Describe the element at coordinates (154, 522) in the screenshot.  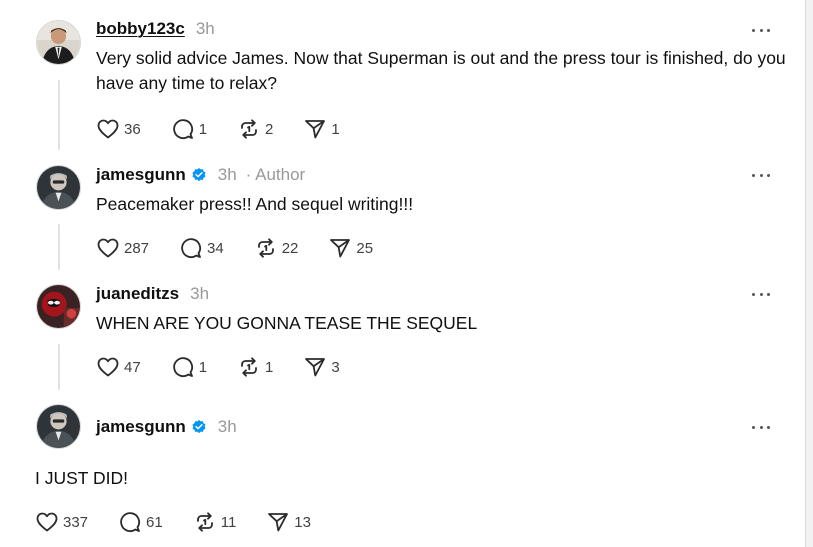
I see `reply-count: 61` at that location.